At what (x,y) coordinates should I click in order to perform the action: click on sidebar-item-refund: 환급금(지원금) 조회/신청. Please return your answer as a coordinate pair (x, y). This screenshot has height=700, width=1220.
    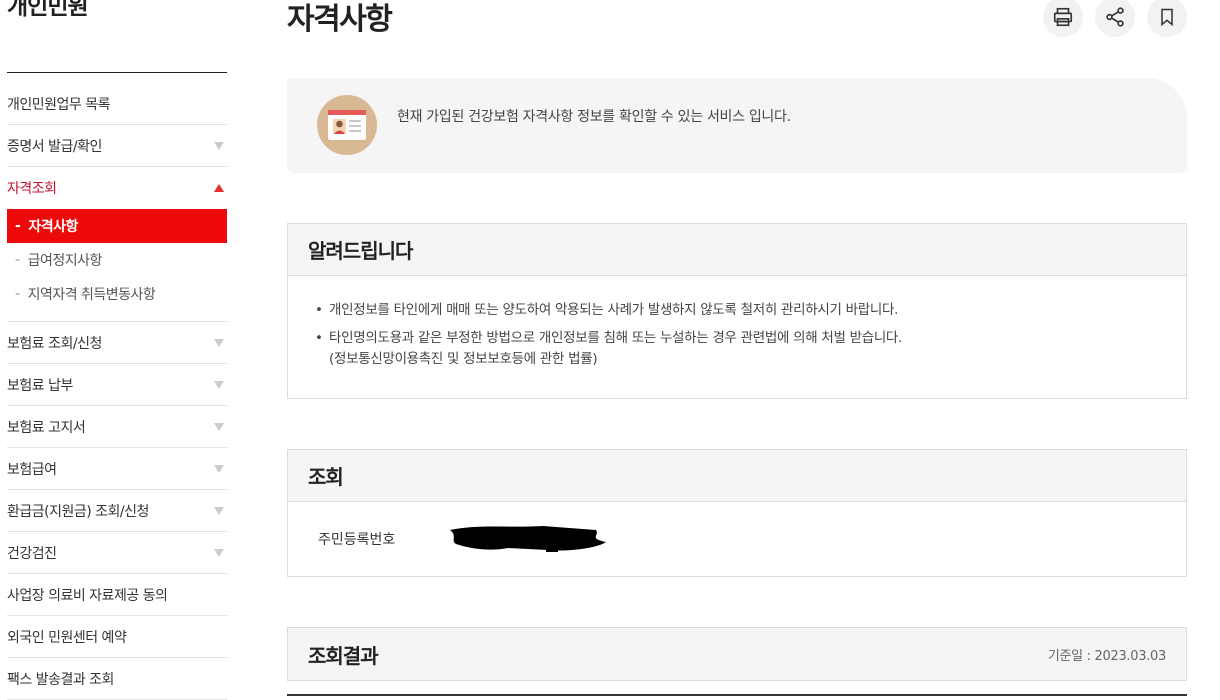
    Looking at the image, I should click on (117, 511).